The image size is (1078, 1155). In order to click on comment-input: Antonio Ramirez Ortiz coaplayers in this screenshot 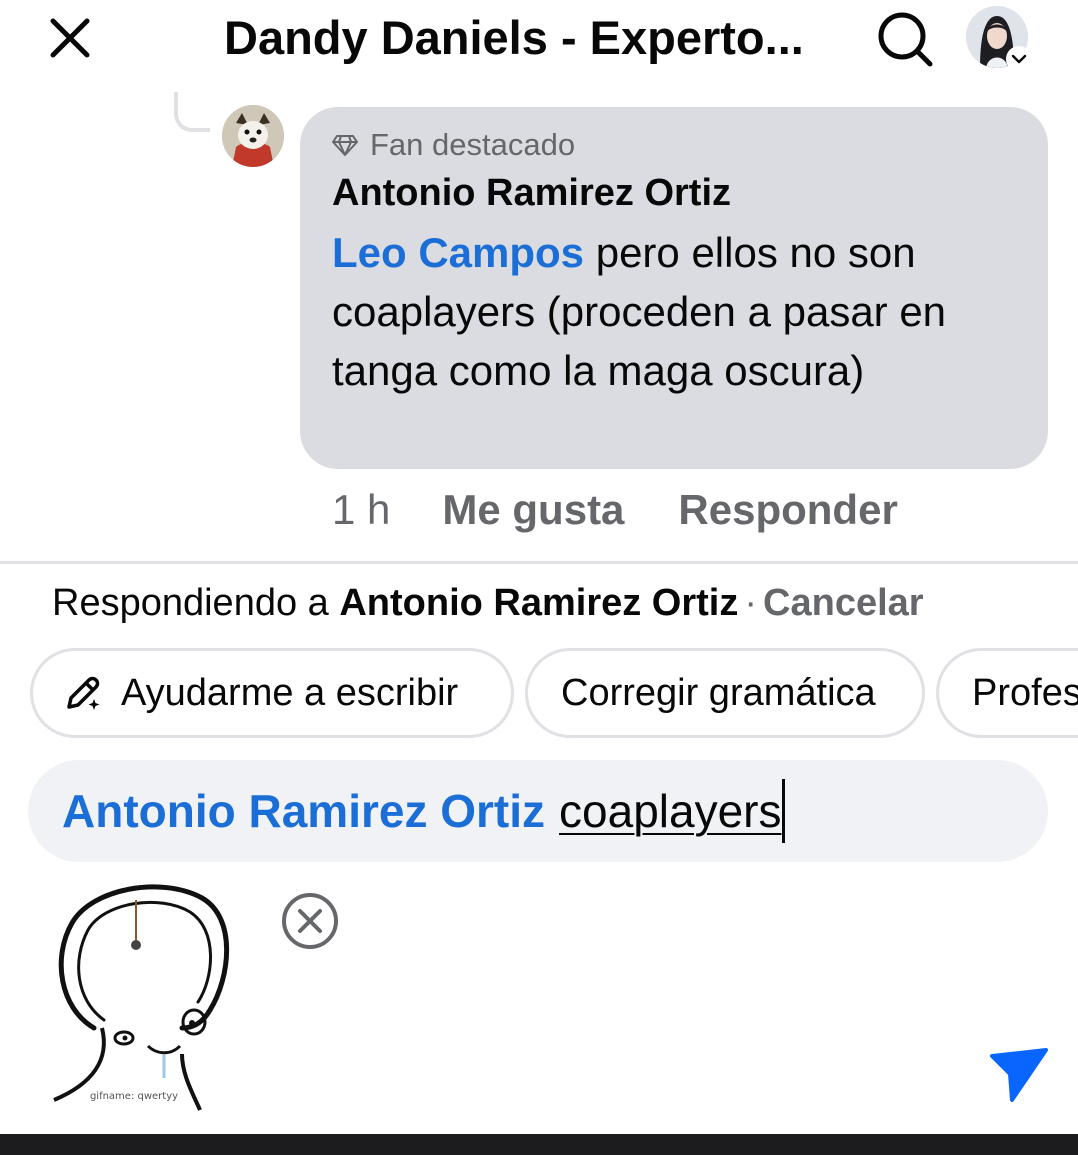, I will do `click(538, 811)`.